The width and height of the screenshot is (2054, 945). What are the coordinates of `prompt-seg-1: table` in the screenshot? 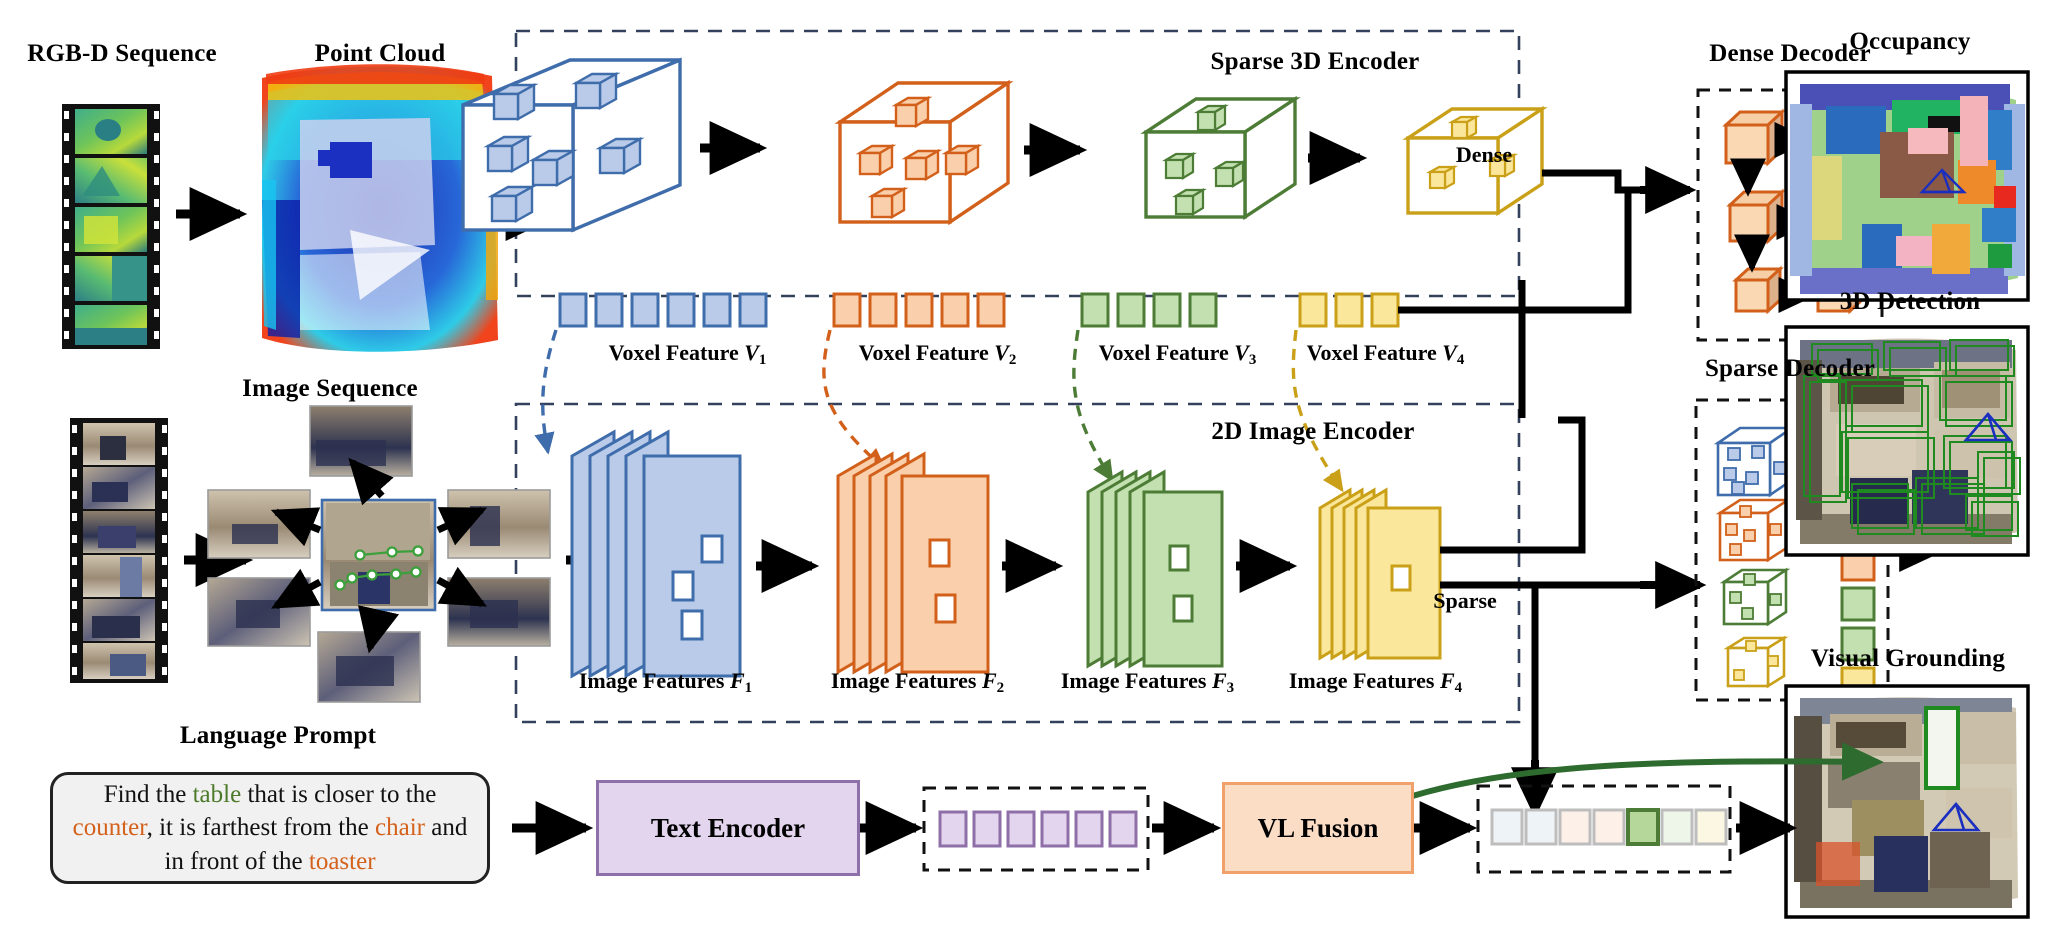 It's located at (217, 795).